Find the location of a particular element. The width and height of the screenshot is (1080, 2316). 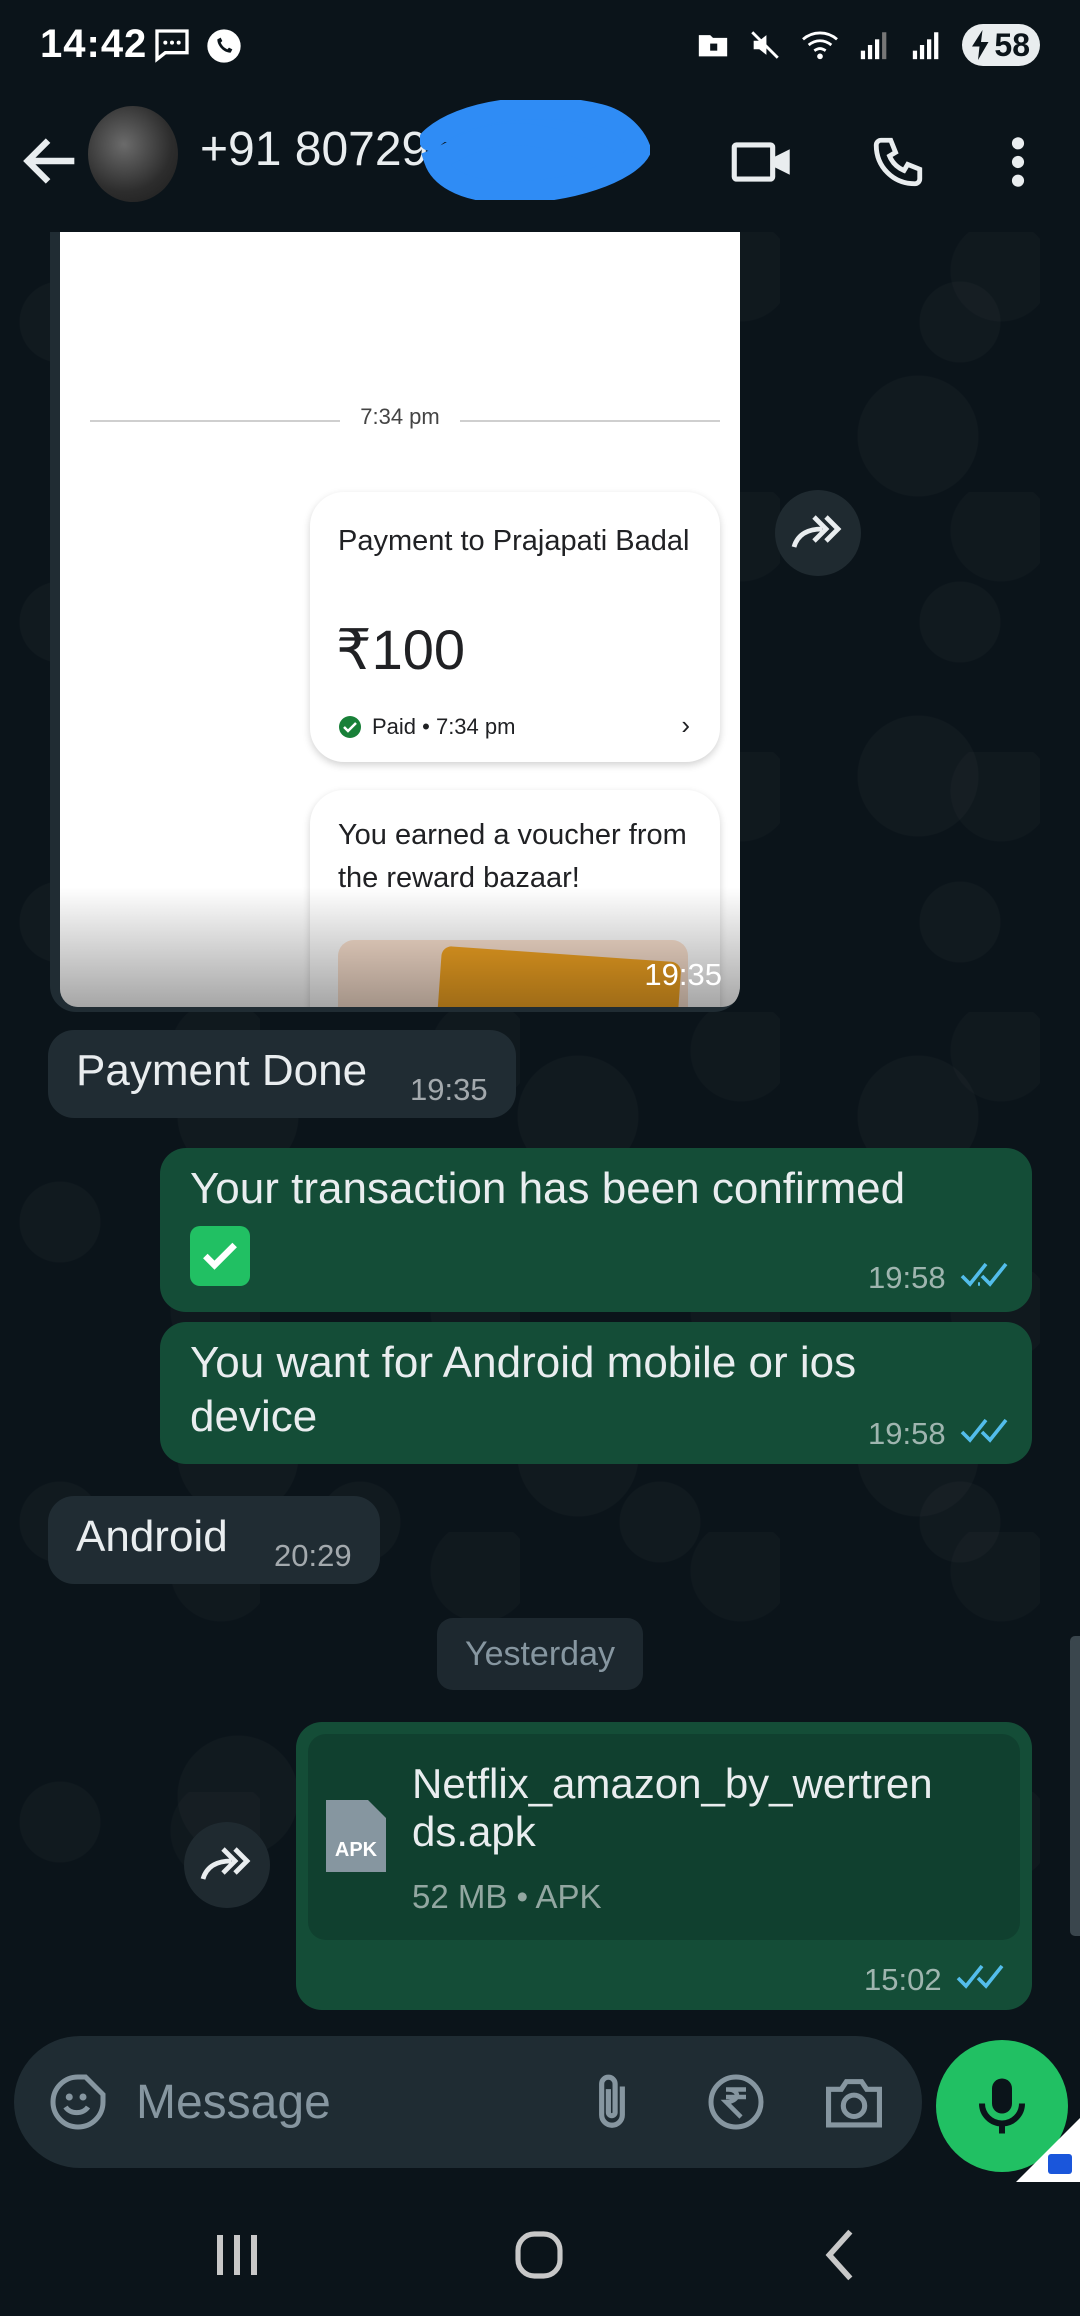

attach-button is located at coordinates (612, 2102).